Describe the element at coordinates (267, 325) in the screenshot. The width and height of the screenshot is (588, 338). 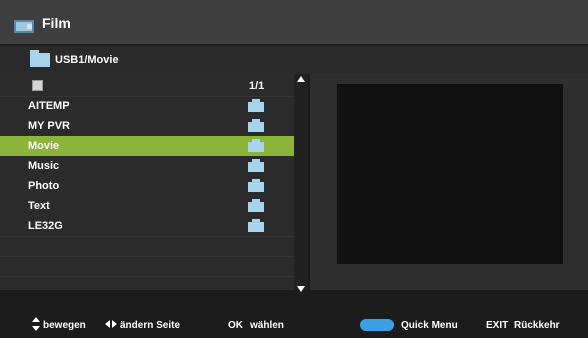
I see `hint-ok-action: wählen` at that location.